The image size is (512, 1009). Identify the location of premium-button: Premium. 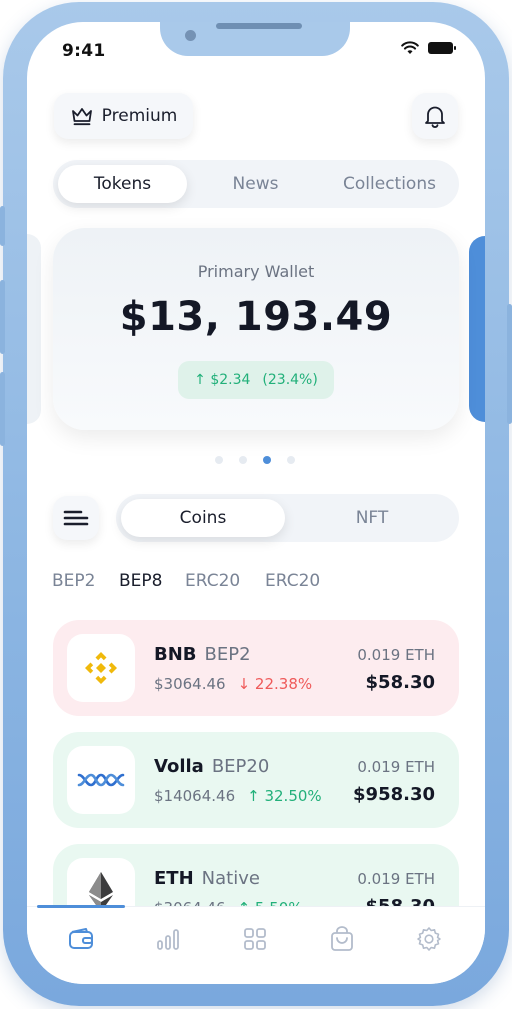
(123, 116).